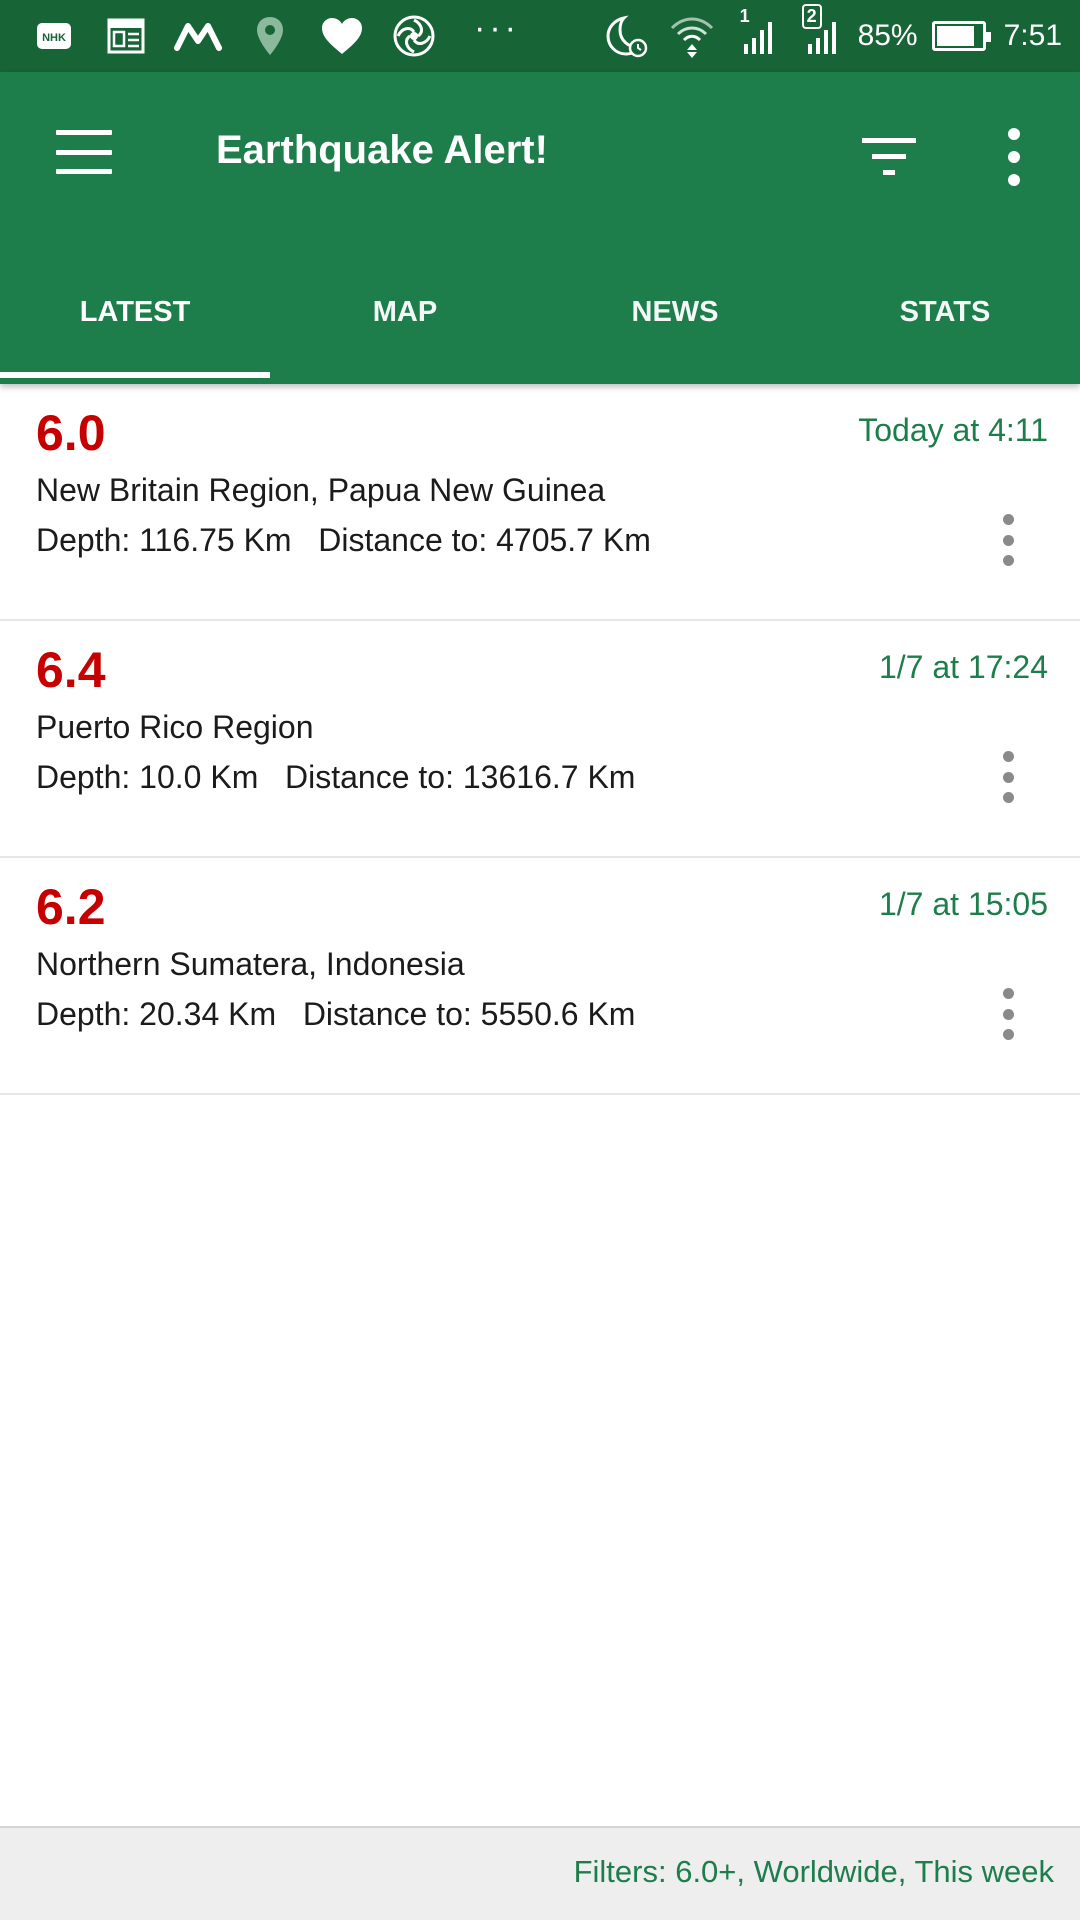 Image resolution: width=1080 pixels, height=1920 pixels. Describe the element at coordinates (84, 152) in the screenshot. I see `hamburger-menu-icon` at that location.